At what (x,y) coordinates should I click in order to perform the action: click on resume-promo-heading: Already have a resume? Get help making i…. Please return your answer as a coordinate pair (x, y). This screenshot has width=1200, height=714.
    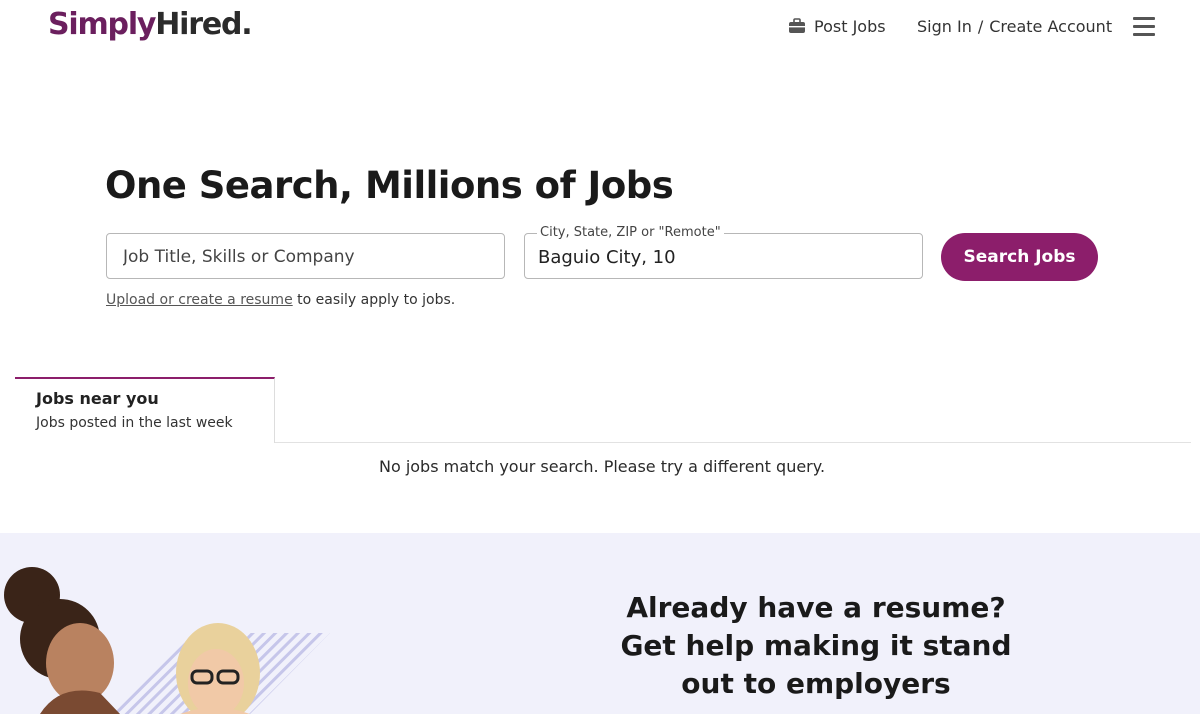
    Looking at the image, I should click on (816, 646).